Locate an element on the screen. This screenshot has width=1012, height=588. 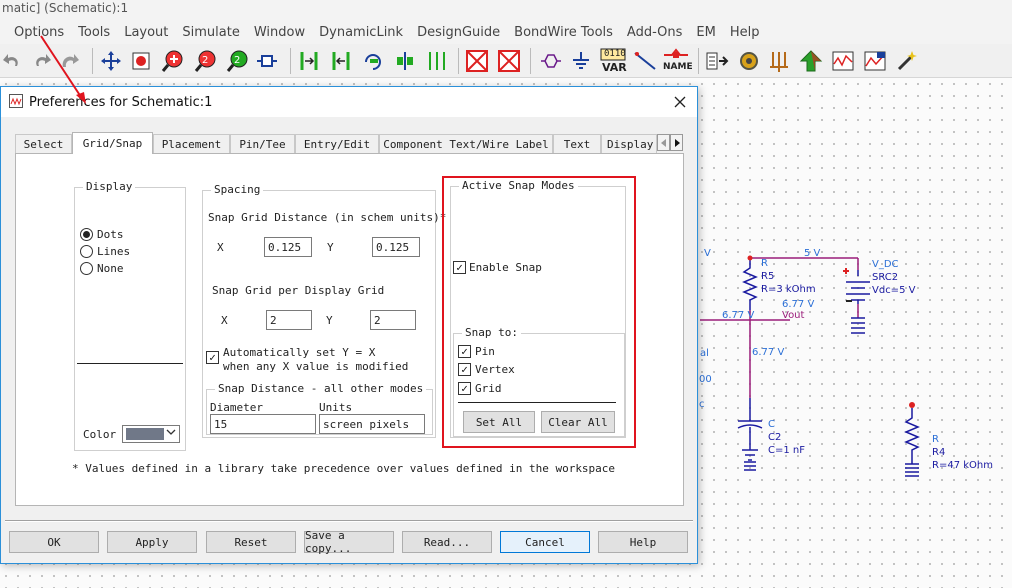
highlight-box is located at coordinates (539, 312).